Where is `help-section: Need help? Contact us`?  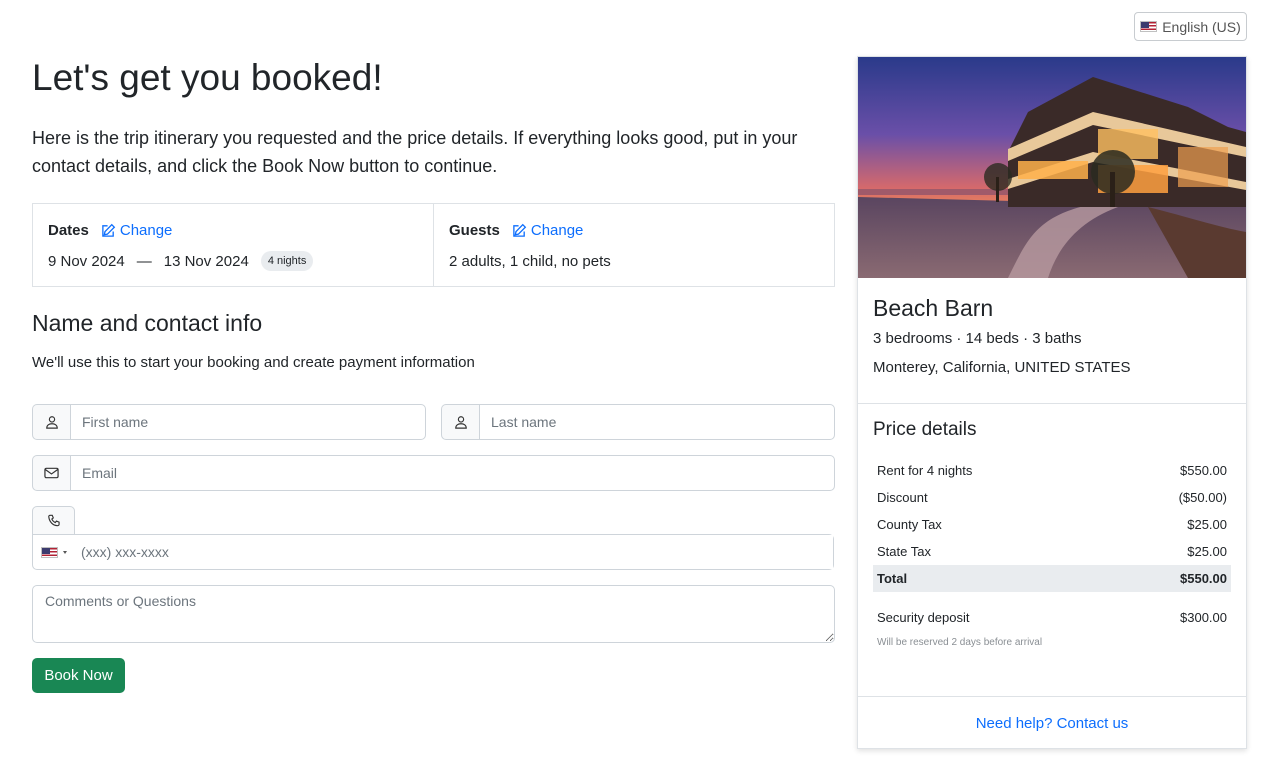 help-section: Need help? Contact us is located at coordinates (1052, 723).